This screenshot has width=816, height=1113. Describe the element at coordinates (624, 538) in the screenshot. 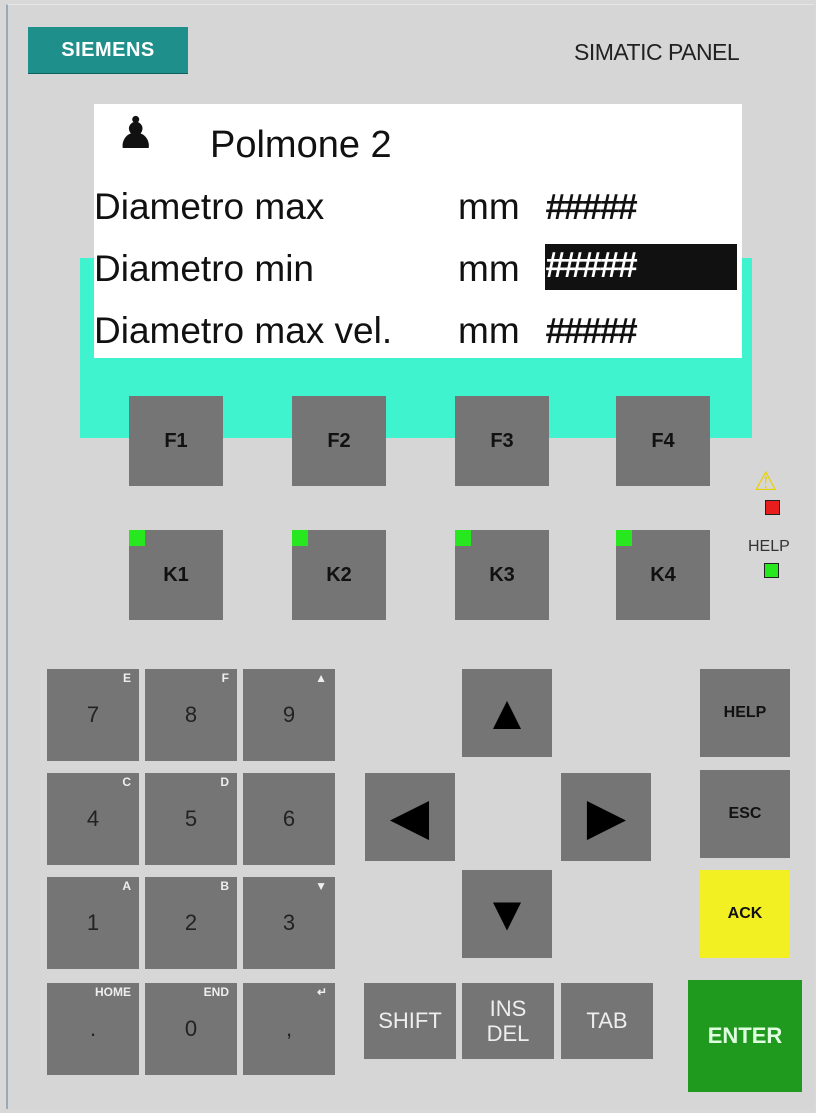

I see `k4-led` at that location.